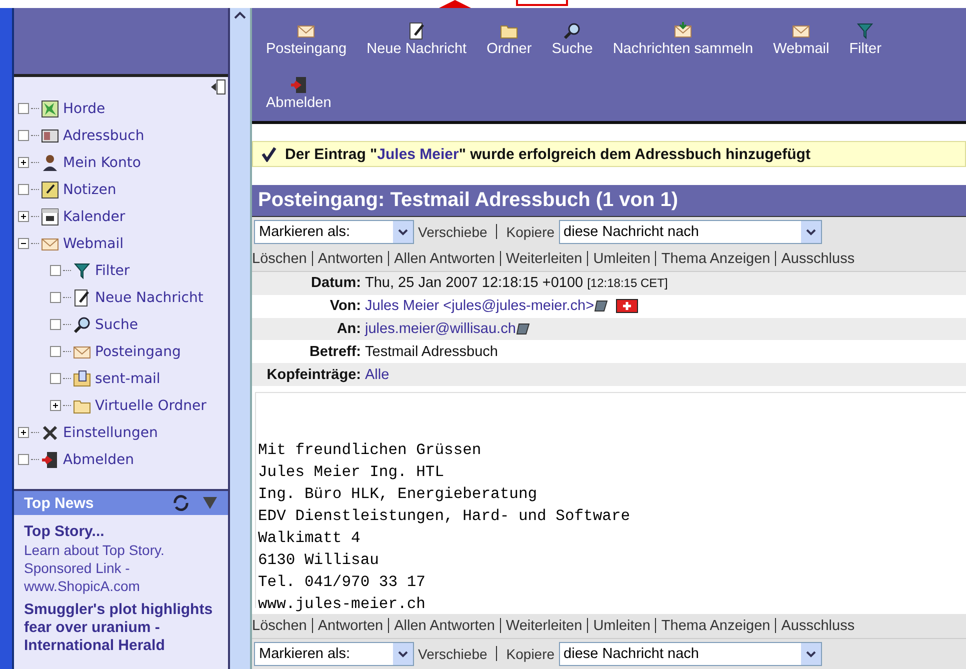  I want to click on news-text: Learn about Top Story. Sponsored Link - www.ShopicA.com, so click(95, 568).